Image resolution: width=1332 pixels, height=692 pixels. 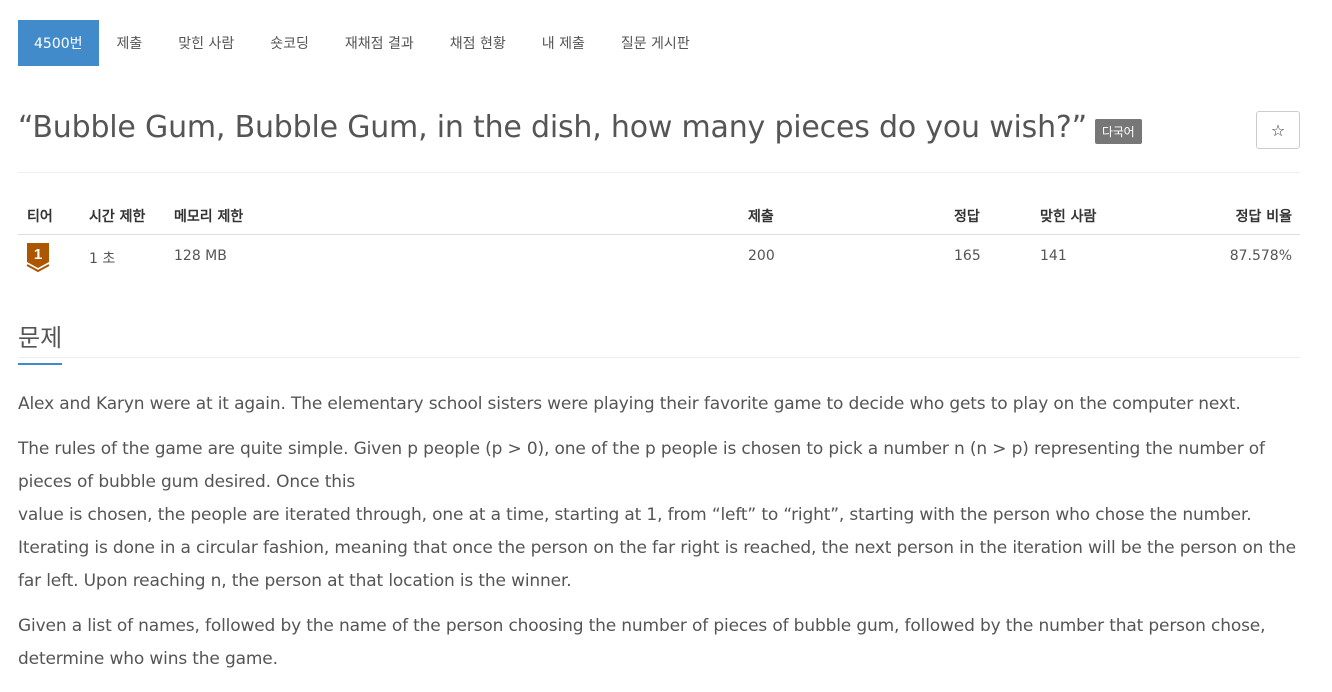 What do you see at coordinates (967, 256) in the screenshot?
I see `accepted-value: 165` at bounding box center [967, 256].